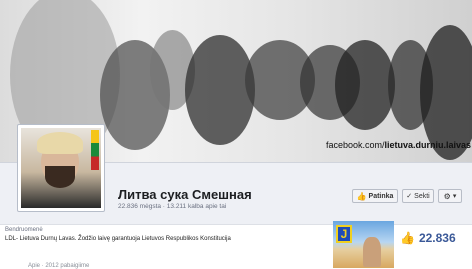 The width and height of the screenshot is (472, 269). I want to click on category-label: Bendruomenė, so click(24, 230).